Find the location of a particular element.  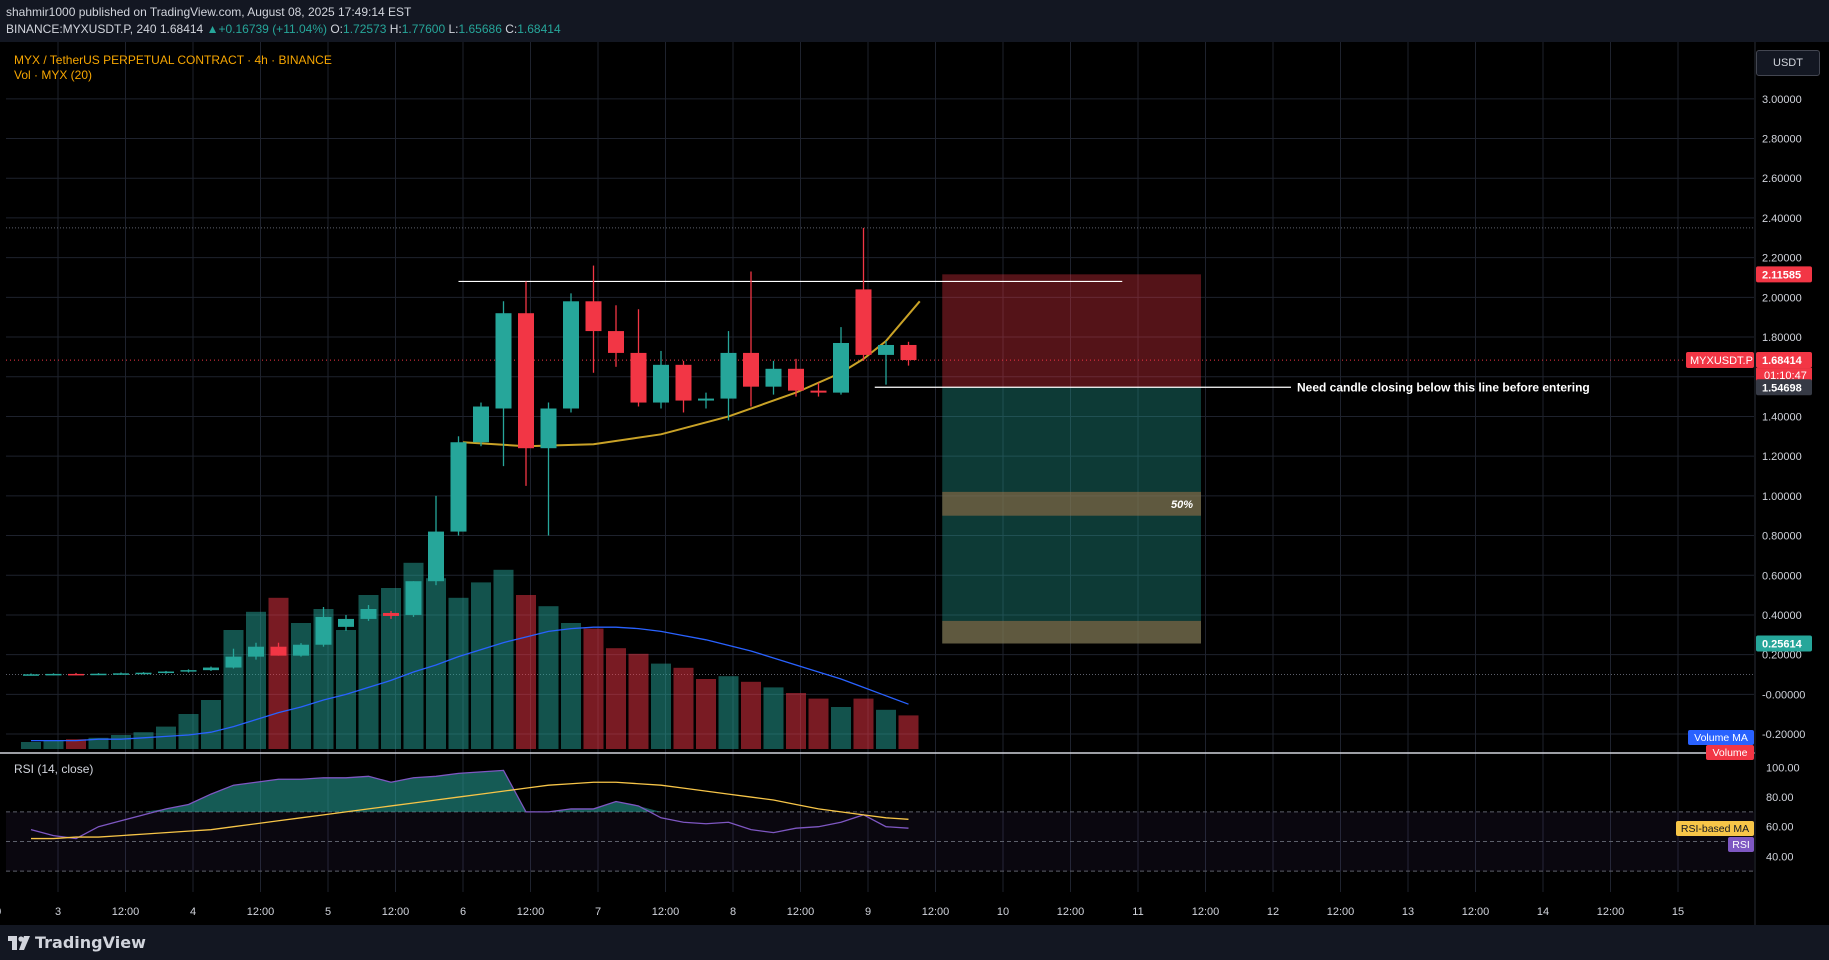

tradingview-logo: TradingView is located at coordinates (77, 942).